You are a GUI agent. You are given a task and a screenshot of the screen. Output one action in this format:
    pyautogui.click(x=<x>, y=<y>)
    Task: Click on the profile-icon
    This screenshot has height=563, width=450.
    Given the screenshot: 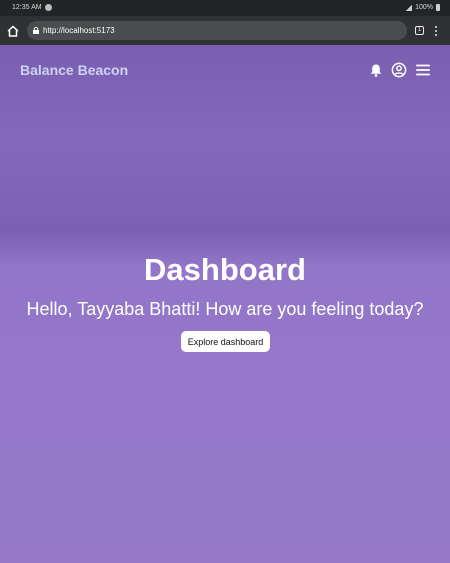 What is the action you would take?
    pyautogui.click(x=399, y=70)
    